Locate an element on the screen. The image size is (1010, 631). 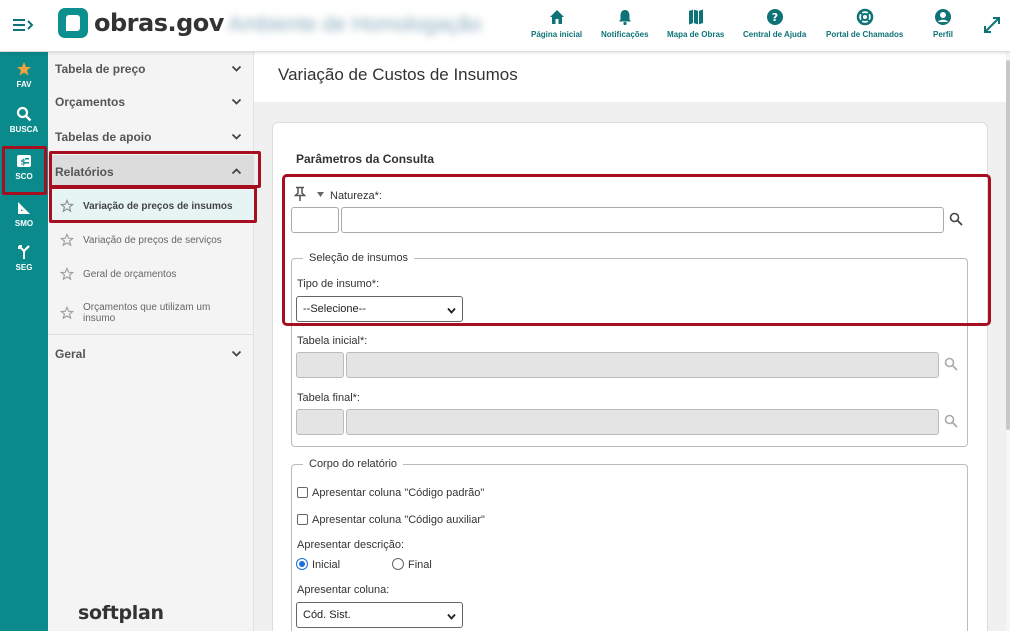
nav-label: Central de Ajuda is located at coordinates (775, 34).